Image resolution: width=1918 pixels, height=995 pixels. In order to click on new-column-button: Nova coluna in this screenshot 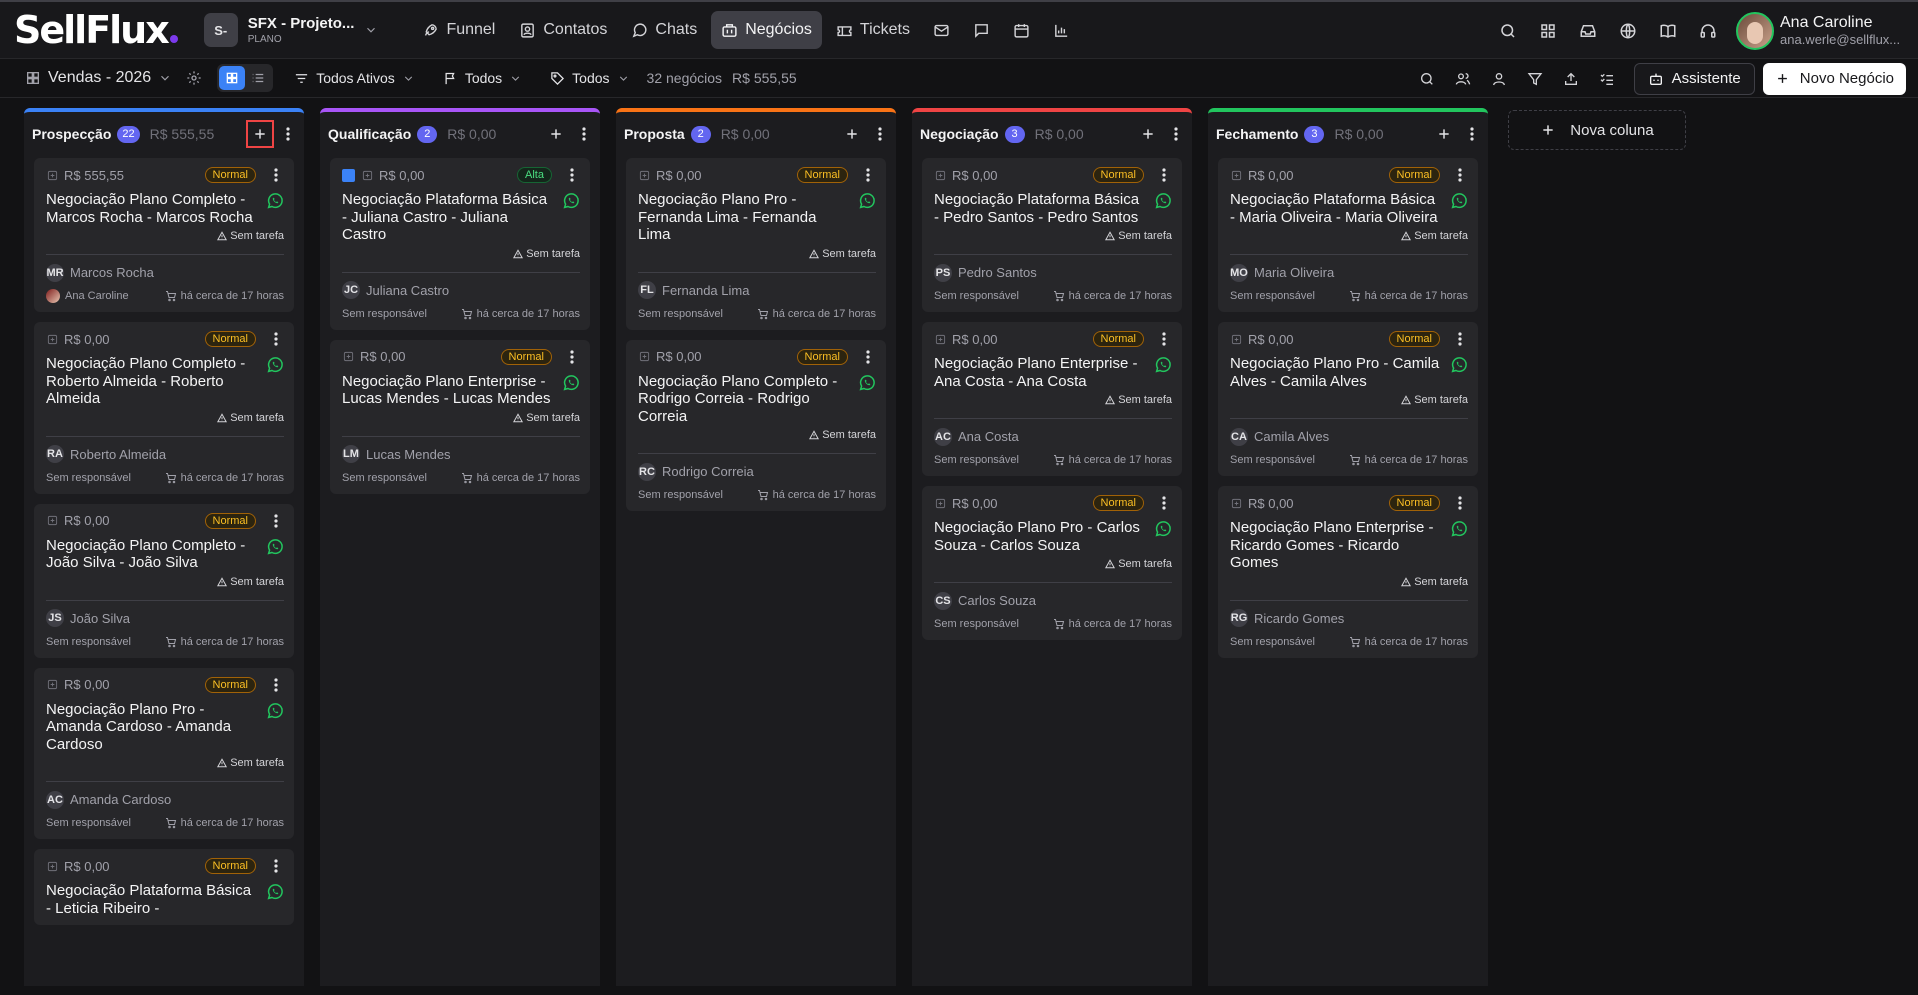, I will do `click(1597, 130)`.